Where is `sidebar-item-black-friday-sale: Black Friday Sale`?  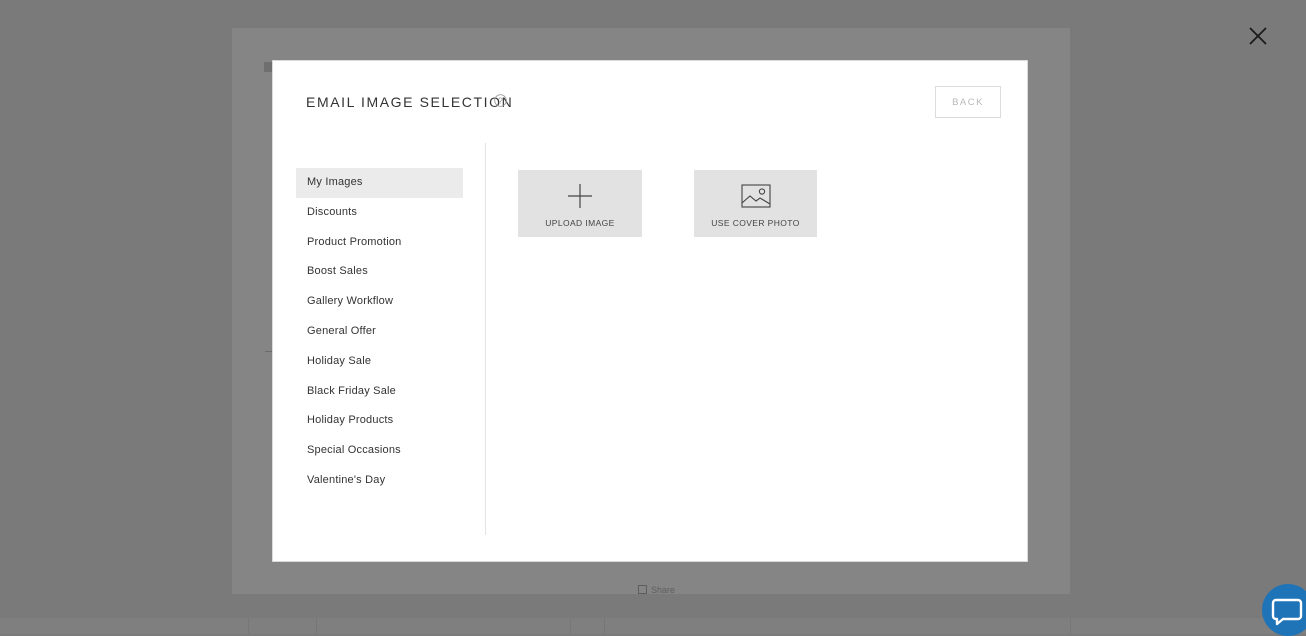
sidebar-item-black-friday-sale: Black Friday Sale is located at coordinates (379, 392).